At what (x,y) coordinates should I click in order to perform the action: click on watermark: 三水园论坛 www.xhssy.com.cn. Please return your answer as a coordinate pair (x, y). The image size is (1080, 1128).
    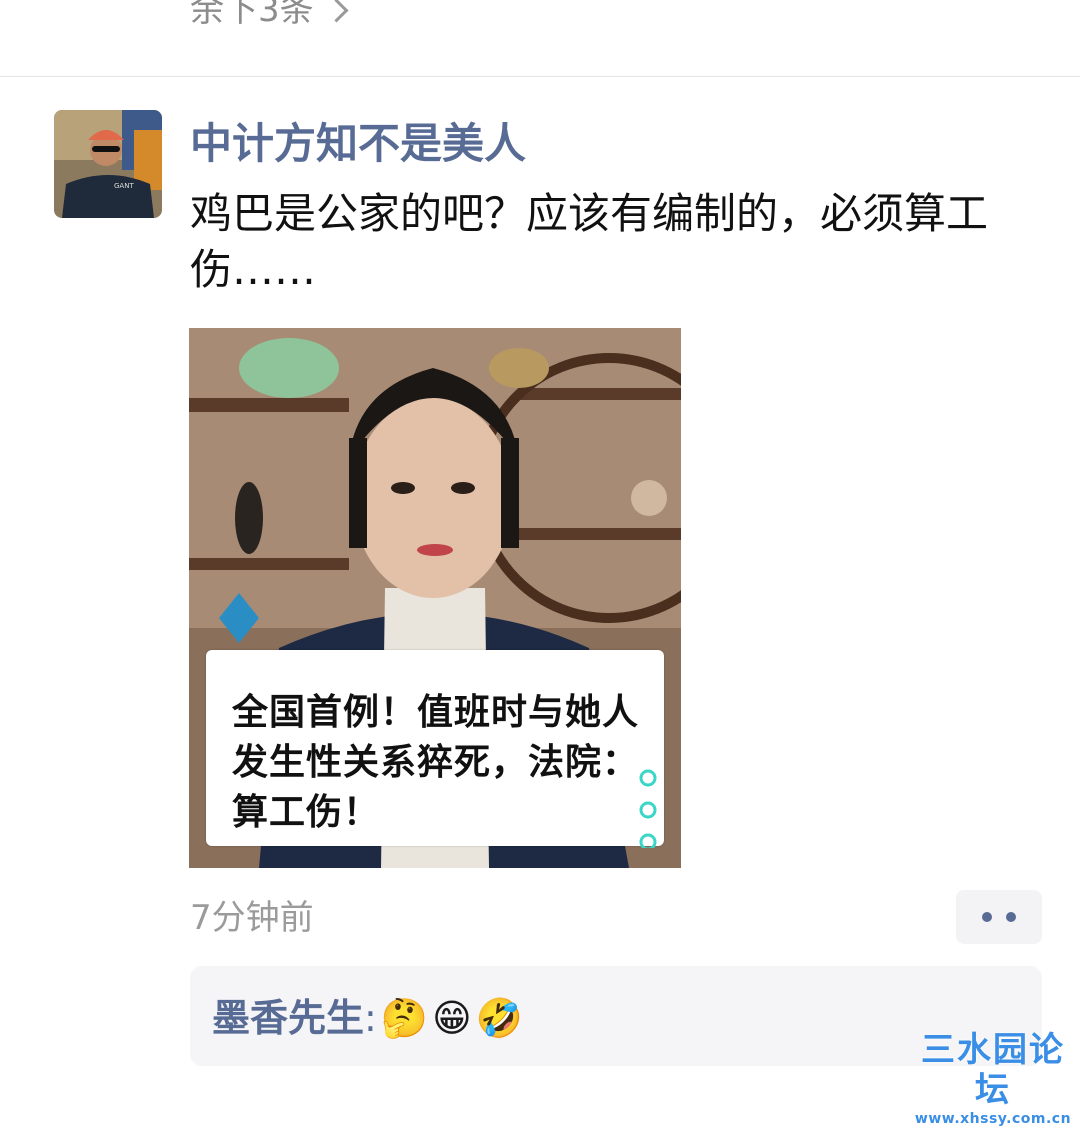
    Looking at the image, I should click on (993, 1079).